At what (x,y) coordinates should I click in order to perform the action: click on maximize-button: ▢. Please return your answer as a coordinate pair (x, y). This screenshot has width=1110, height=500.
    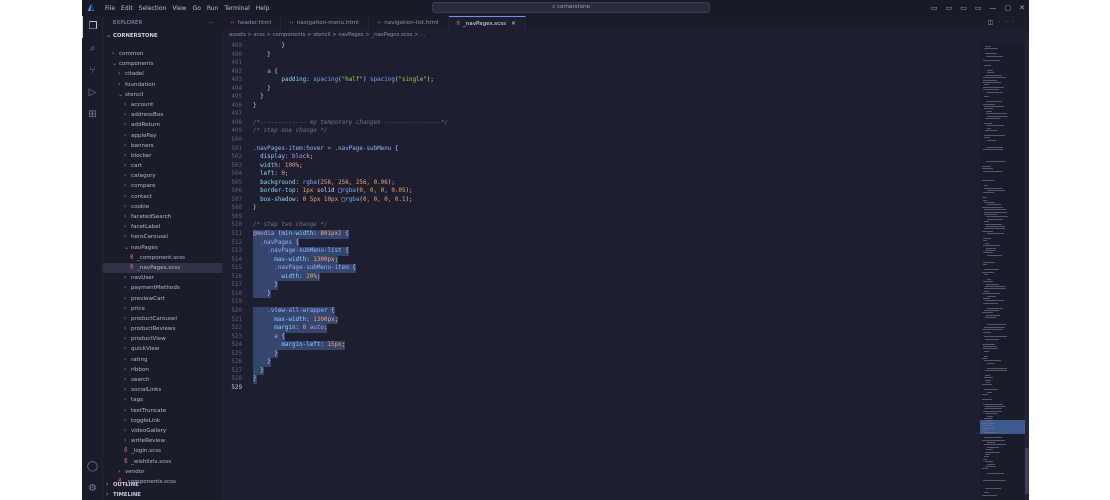
    Looking at the image, I should click on (1008, 8).